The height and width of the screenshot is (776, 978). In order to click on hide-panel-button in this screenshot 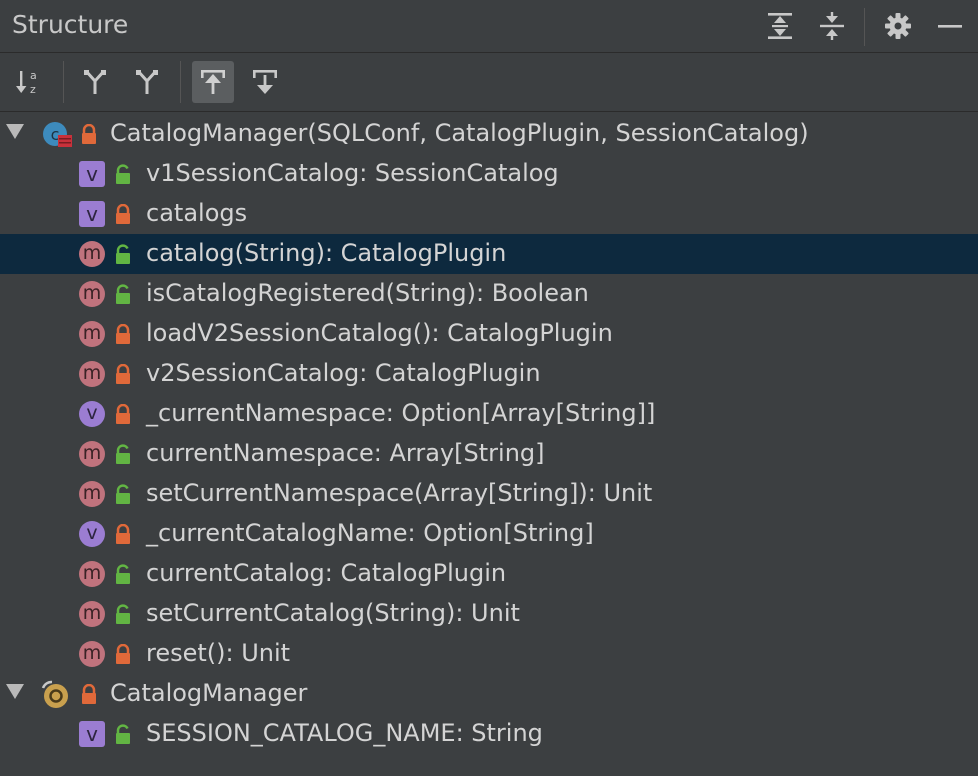, I will do `click(950, 26)`.